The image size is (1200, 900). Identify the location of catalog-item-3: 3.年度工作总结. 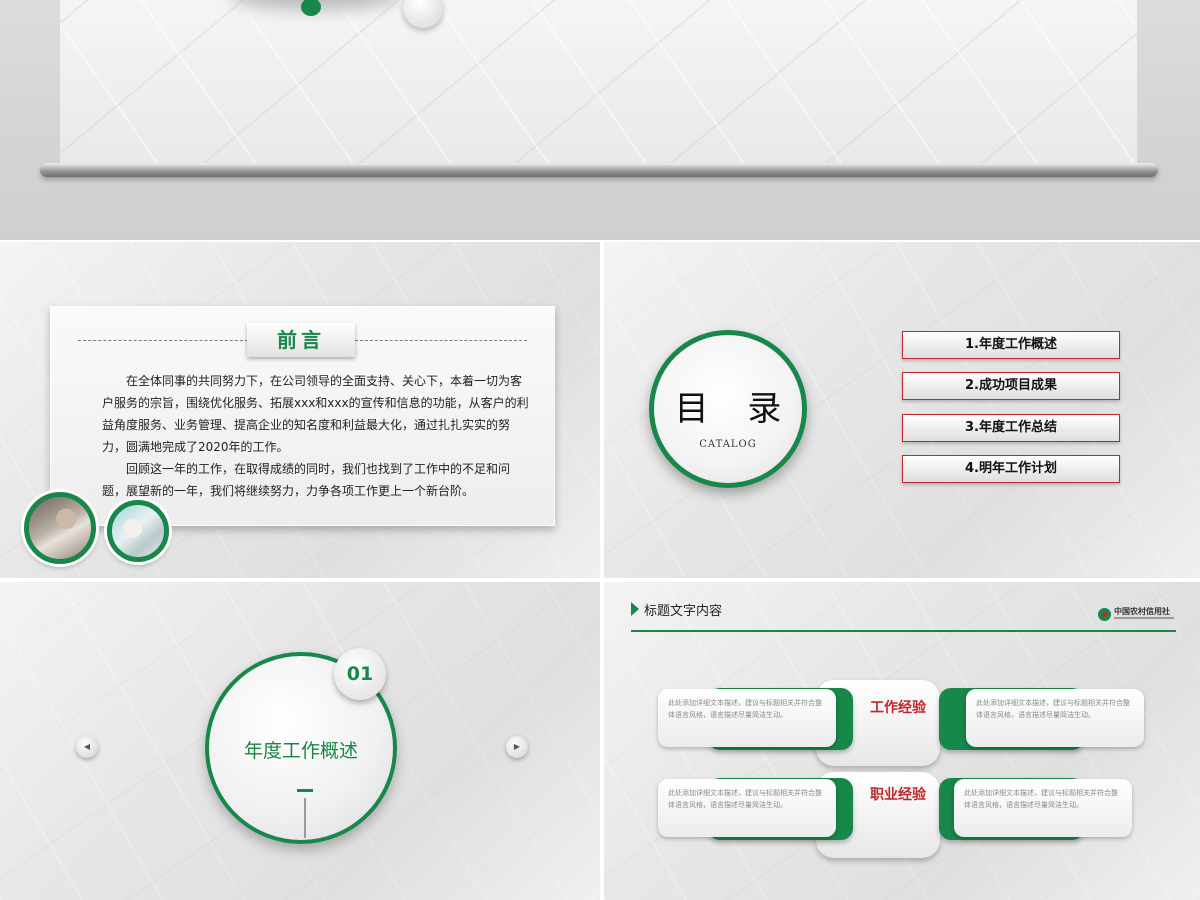
(1011, 428).